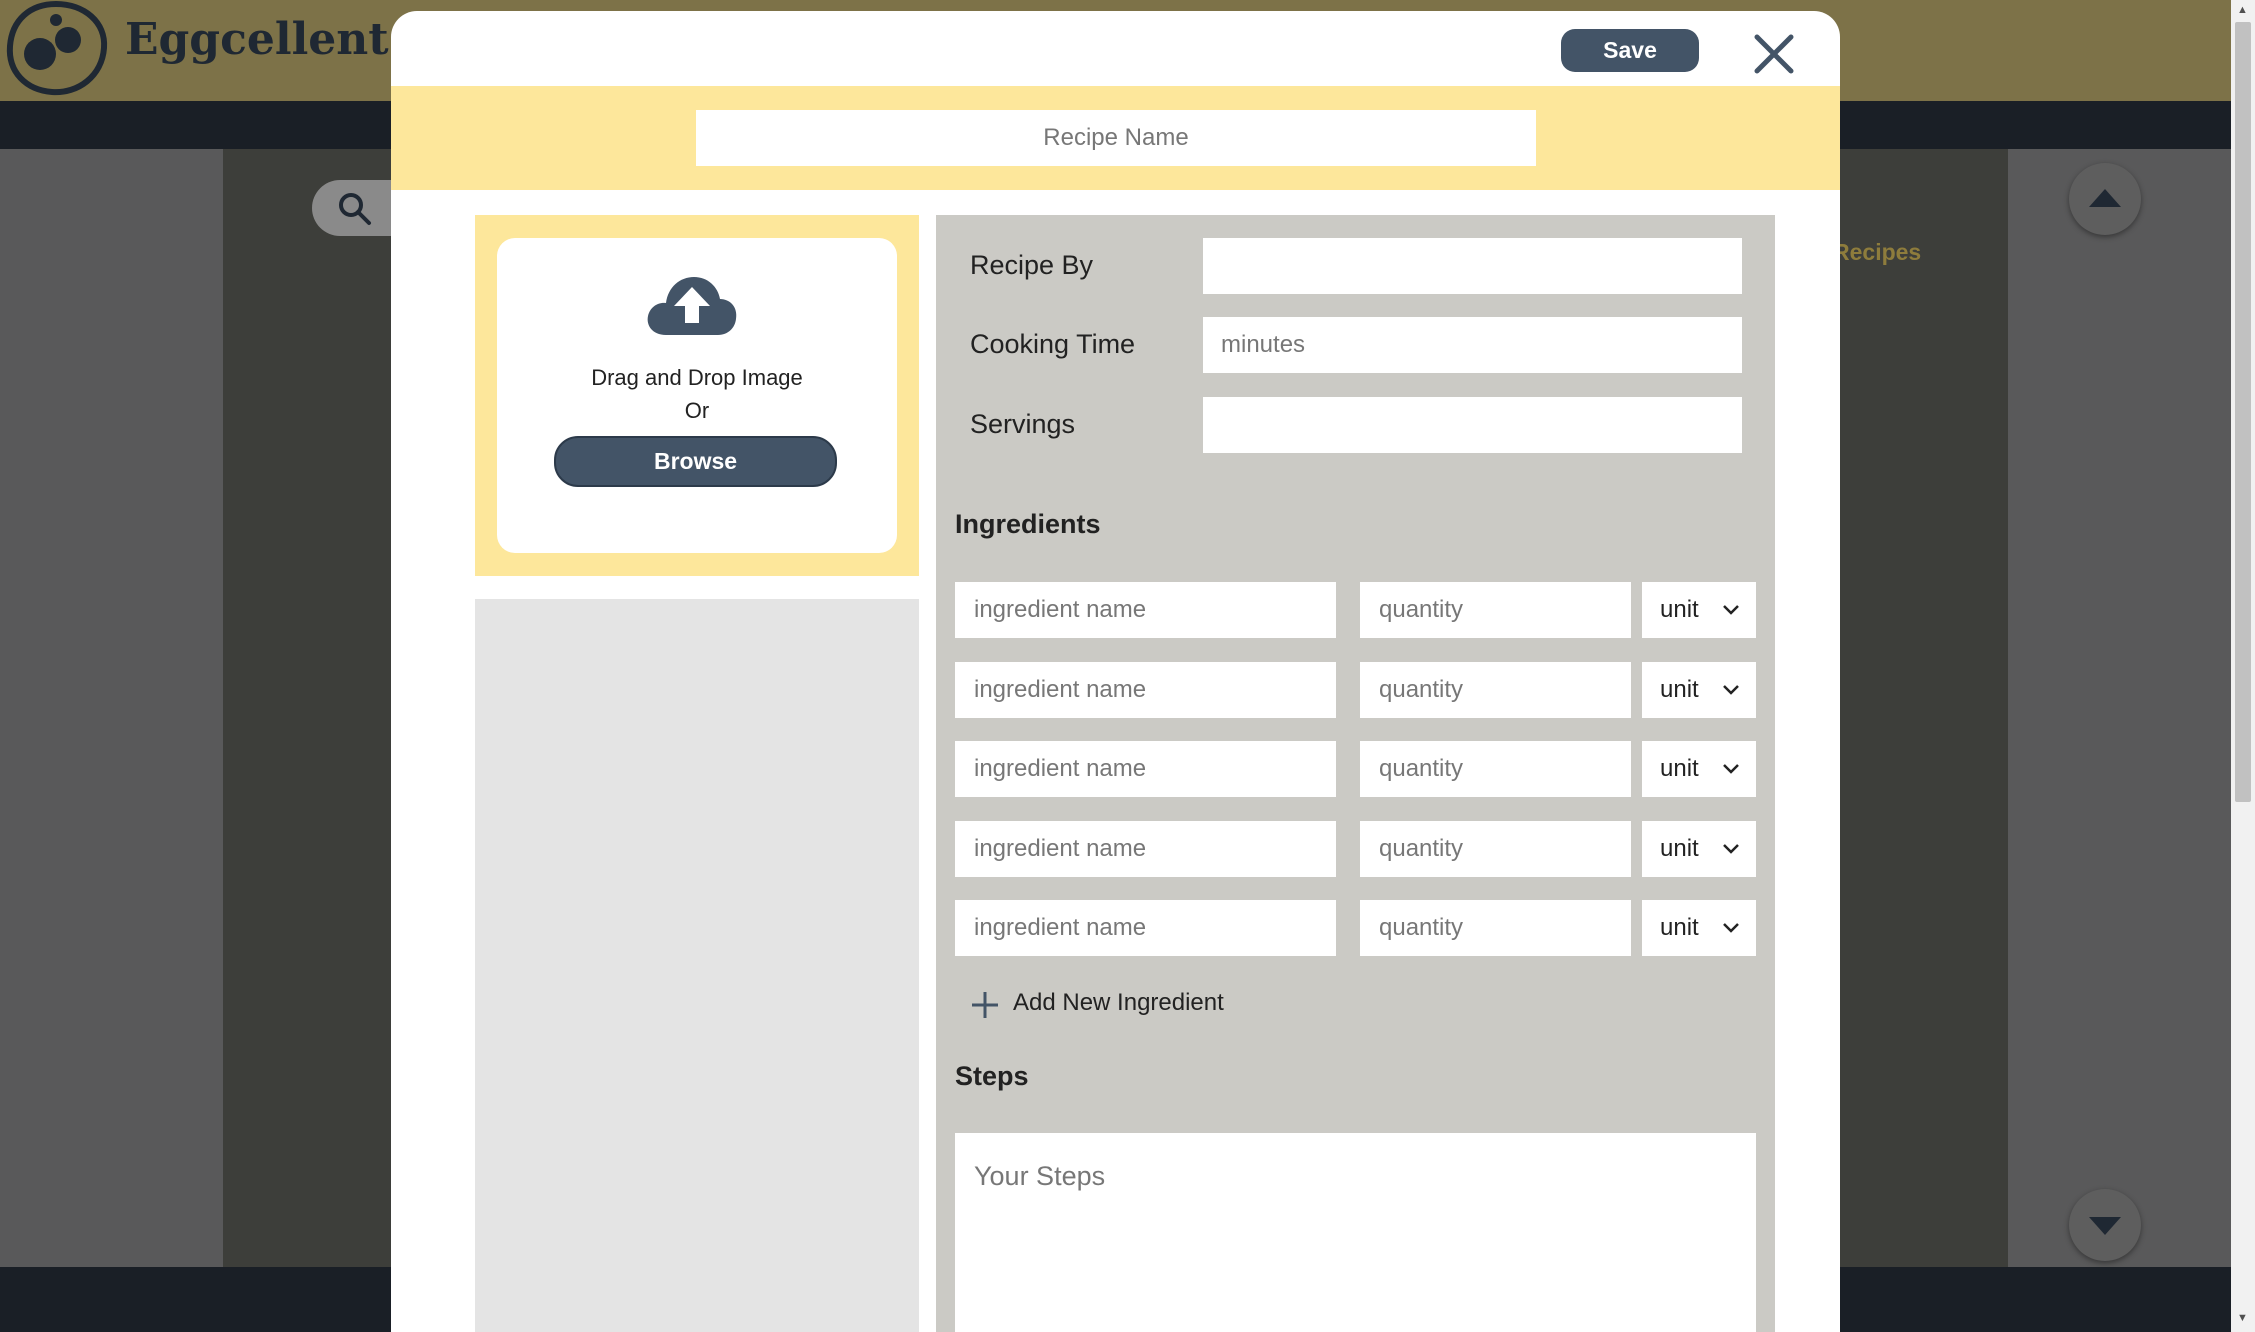  I want to click on page-scrollbar: ▲ ▼, so click(2243, 666).